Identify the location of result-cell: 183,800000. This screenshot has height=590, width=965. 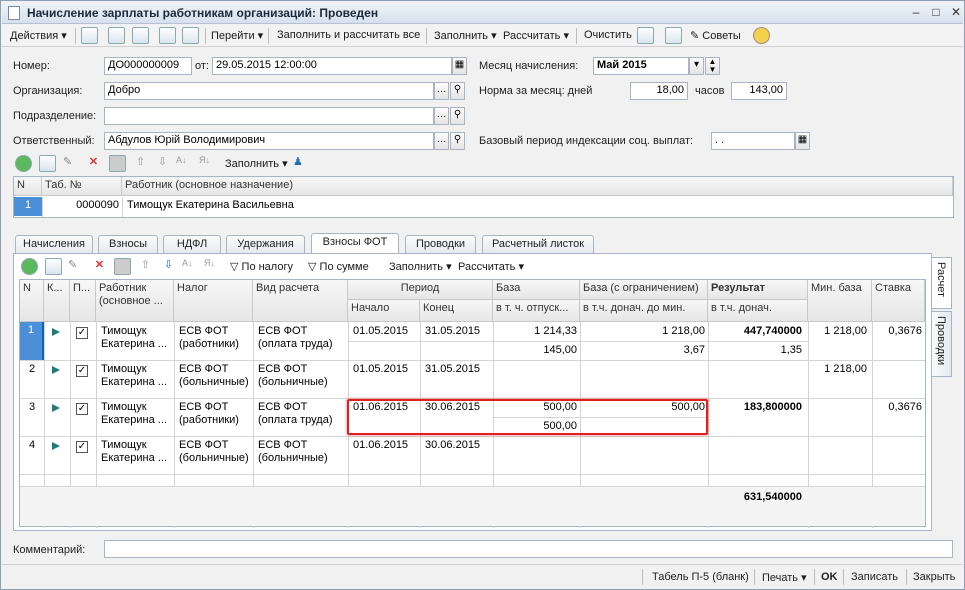
(756, 407).